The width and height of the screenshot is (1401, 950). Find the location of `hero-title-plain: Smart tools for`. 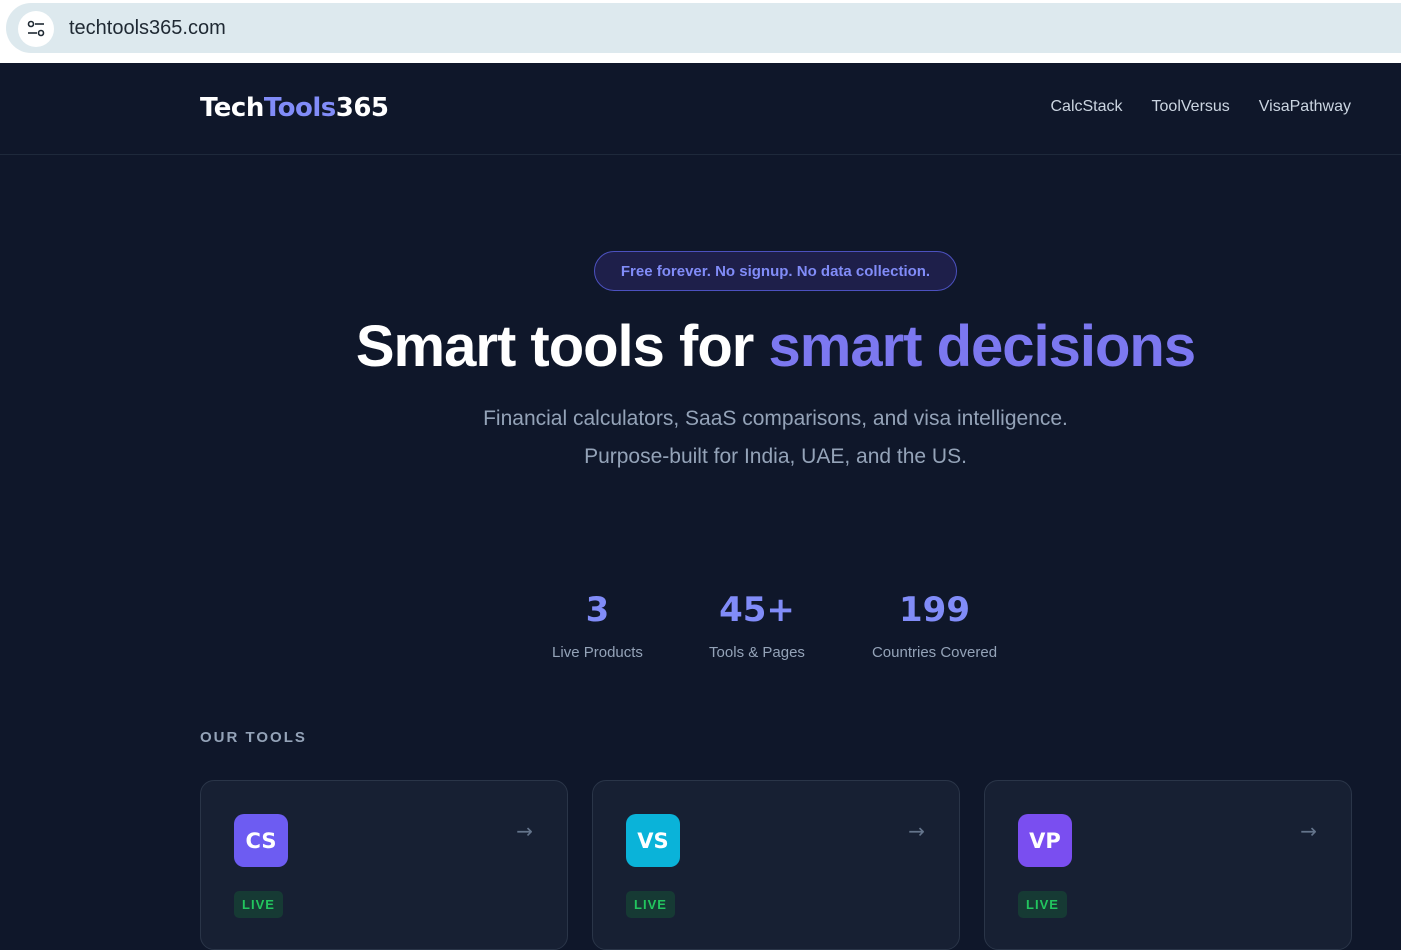

hero-title-plain: Smart tools for is located at coordinates (562, 346).